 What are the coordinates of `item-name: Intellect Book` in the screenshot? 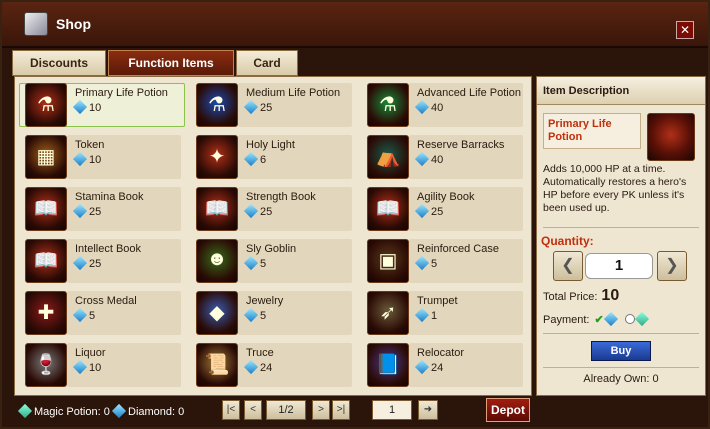 It's located at (108, 249).